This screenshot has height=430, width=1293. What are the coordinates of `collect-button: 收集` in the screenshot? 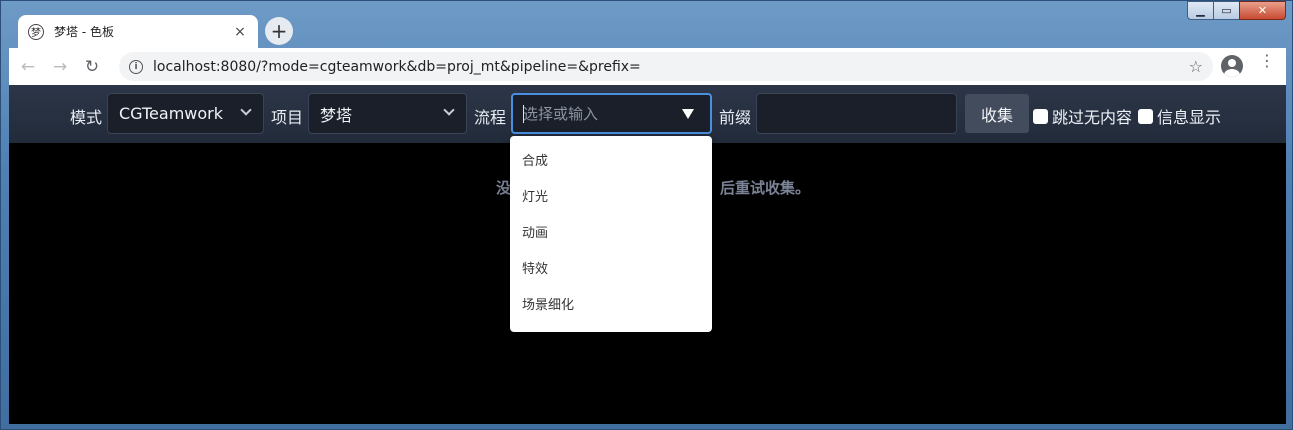 It's located at (997, 113).